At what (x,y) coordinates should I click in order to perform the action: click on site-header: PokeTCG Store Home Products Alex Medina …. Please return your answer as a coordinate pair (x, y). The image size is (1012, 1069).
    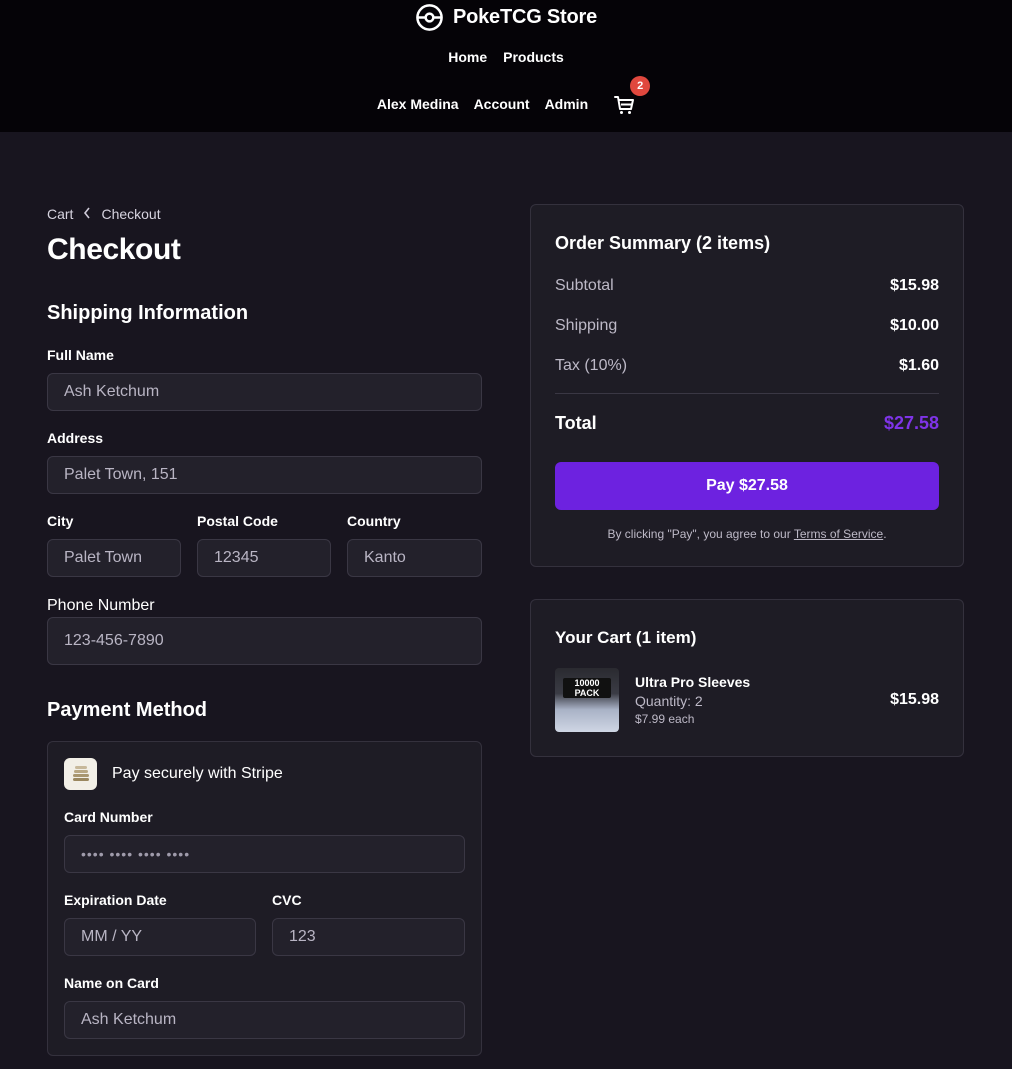
    Looking at the image, I should click on (506, 66).